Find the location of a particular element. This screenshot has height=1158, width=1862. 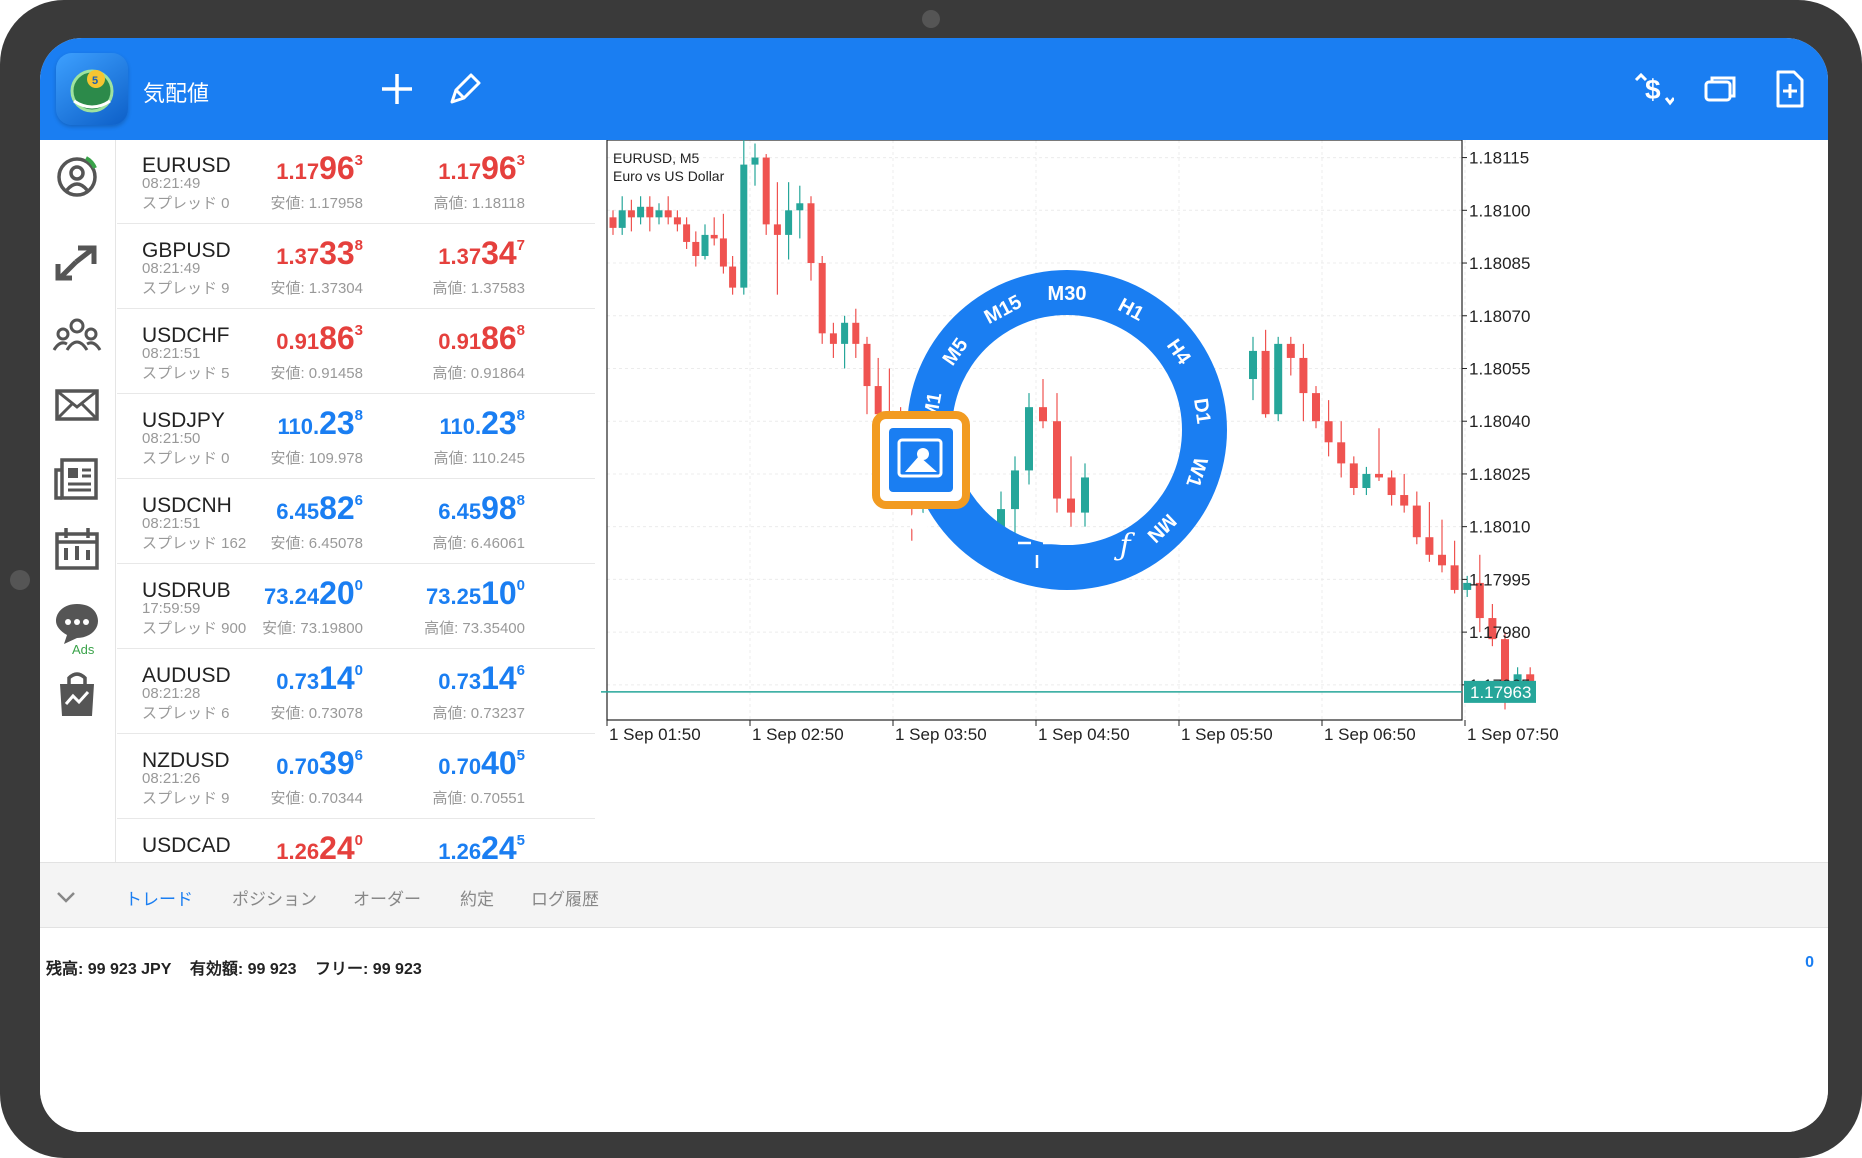

high-value: 高値: 0.91864 is located at coordinates (478, 373).